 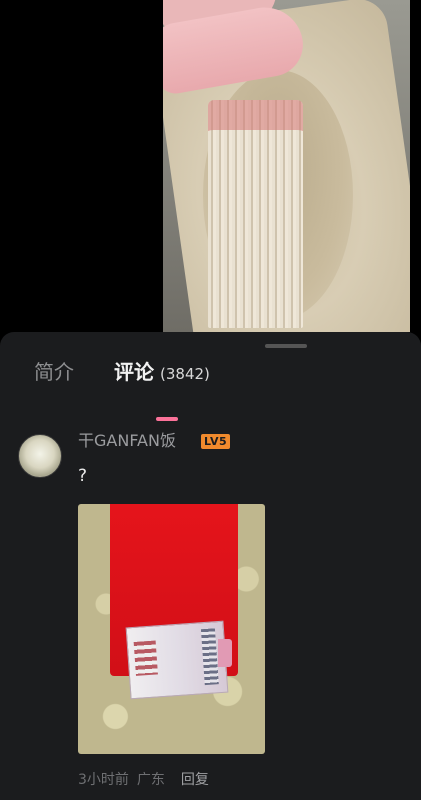 What do you see at coordinates (127, 441) in the screenshot?
I see `comment-username: 干GANFAN饭` at bounding box center [127, 441].